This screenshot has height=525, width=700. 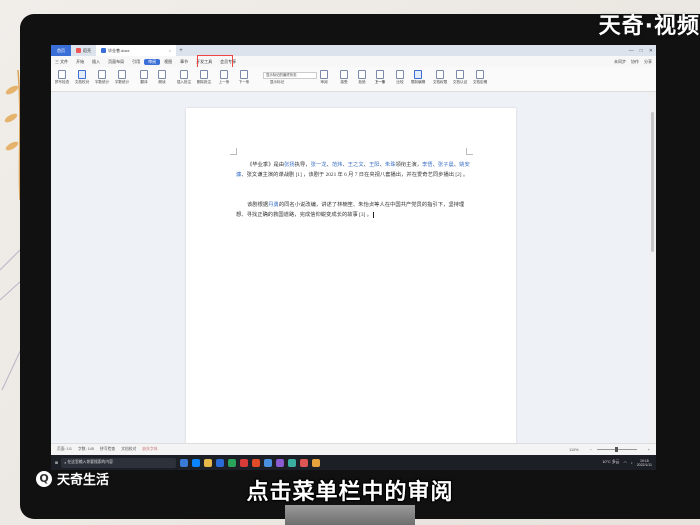 I want to click on prev-comment-button: 上一条, so click(x=224, y=77).